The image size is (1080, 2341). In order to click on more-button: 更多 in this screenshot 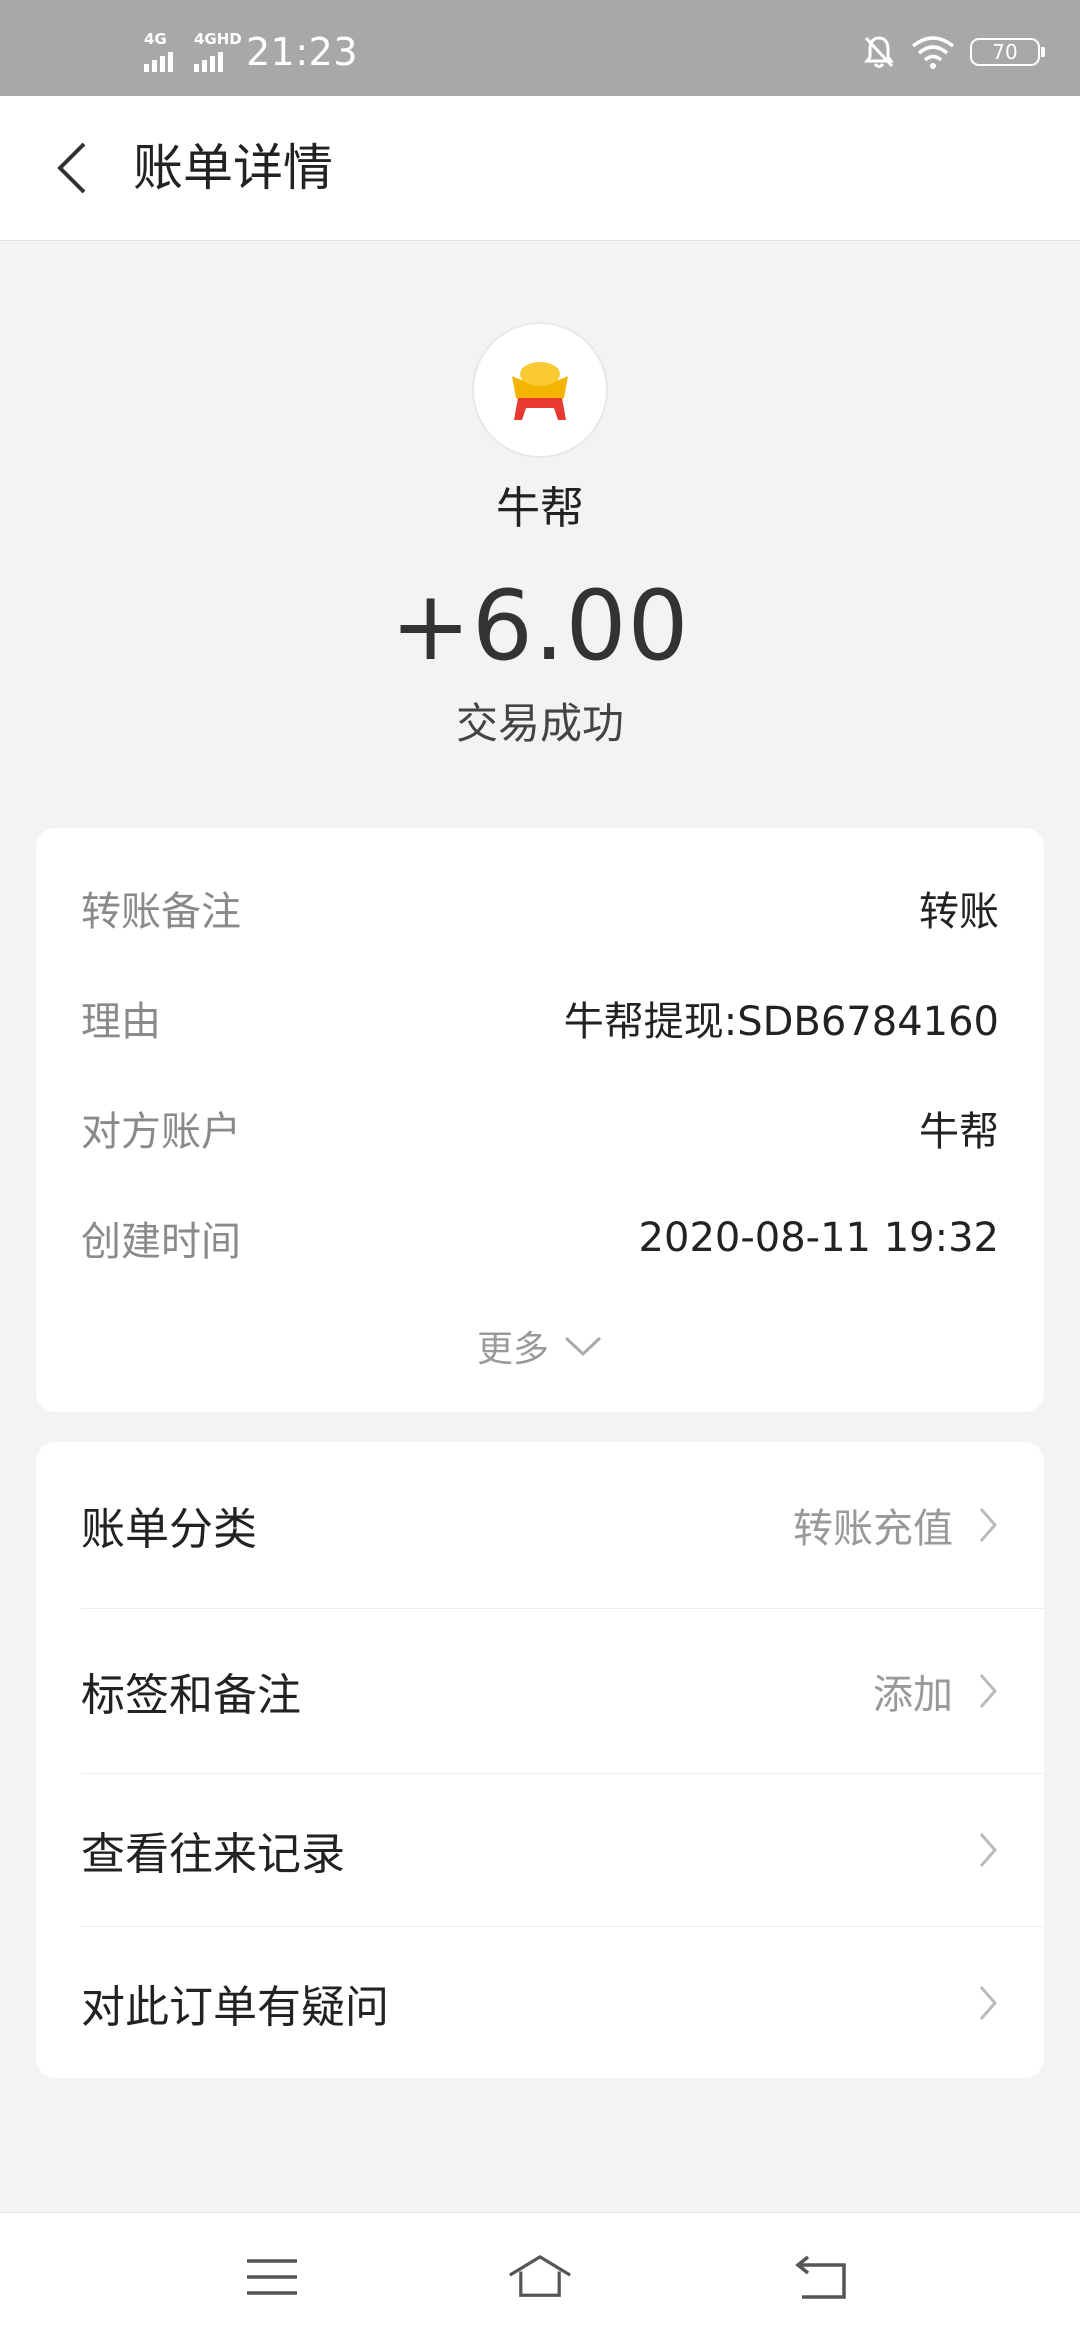, I will do `click(540, 1346)`.